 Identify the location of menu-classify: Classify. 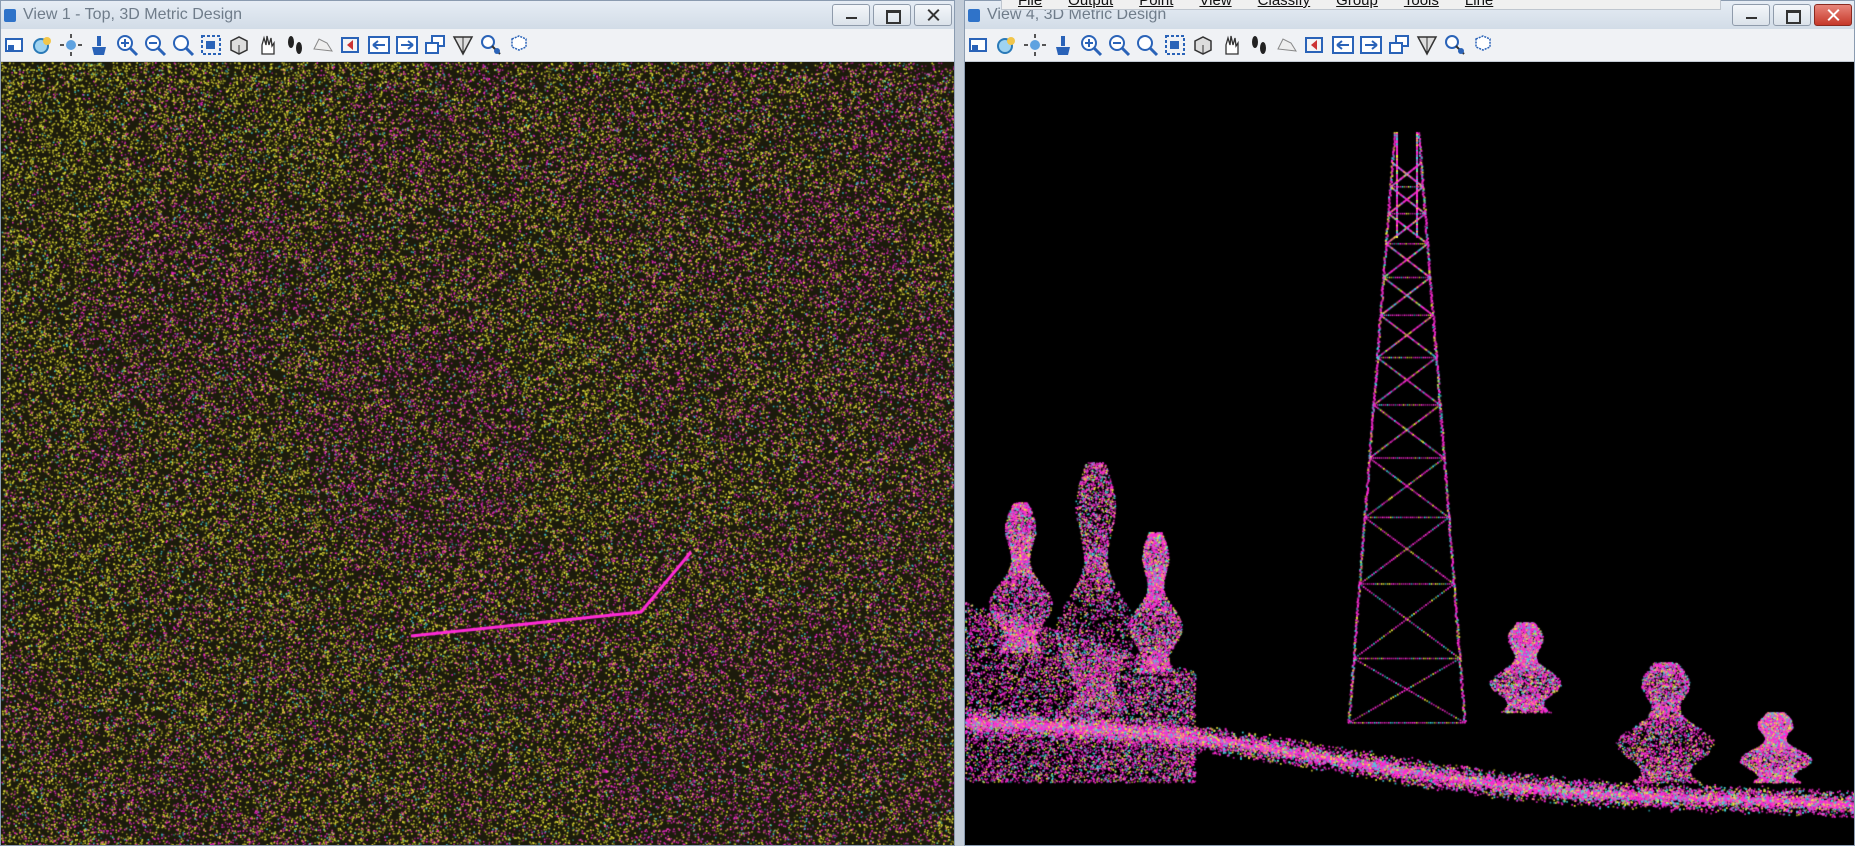
(1284, 4).